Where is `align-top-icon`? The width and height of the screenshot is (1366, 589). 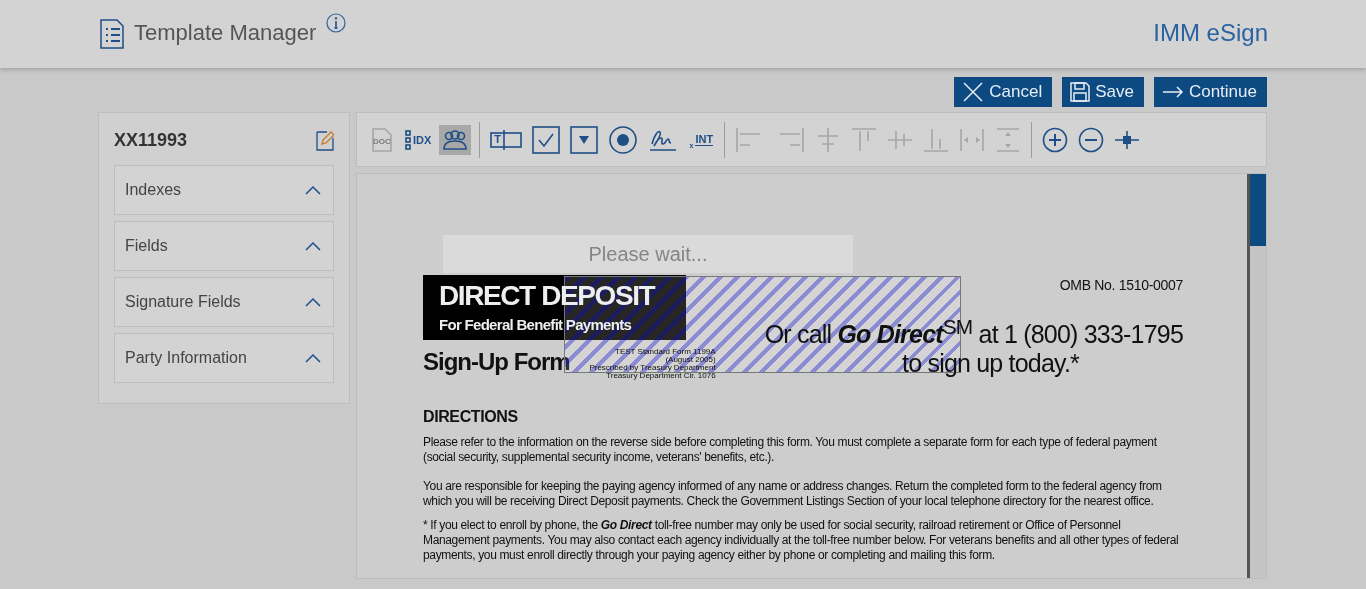
align-top-icon is located at coordinates (864, 139).